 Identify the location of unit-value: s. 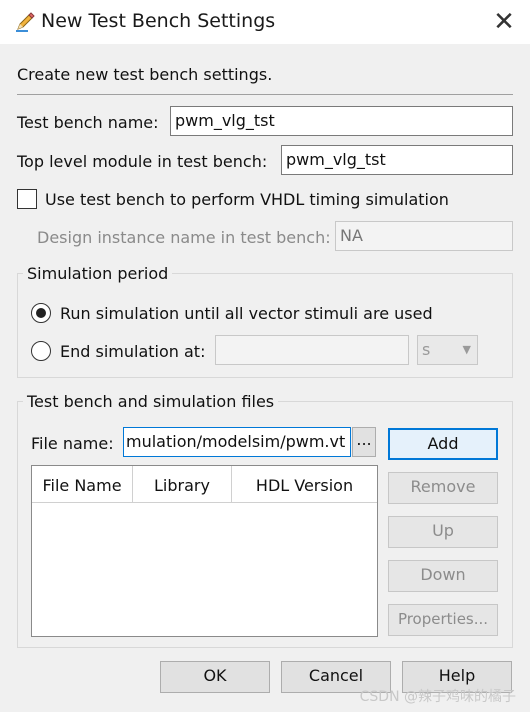
(426, 349).